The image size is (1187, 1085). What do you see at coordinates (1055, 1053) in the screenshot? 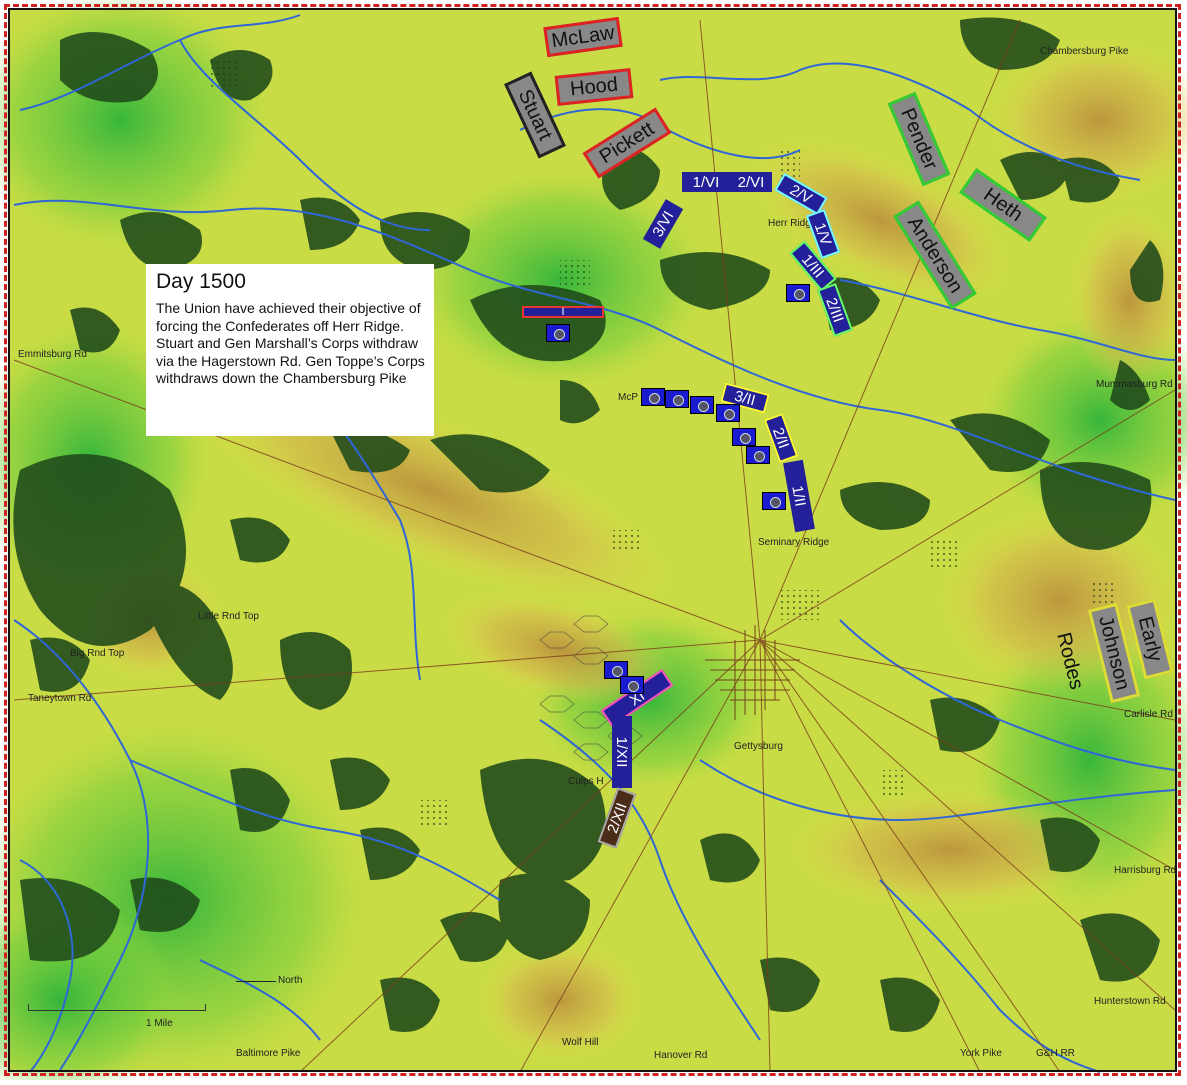
I see `label-gh-rr: G&H RR` at bounding box center [1055, 1053].